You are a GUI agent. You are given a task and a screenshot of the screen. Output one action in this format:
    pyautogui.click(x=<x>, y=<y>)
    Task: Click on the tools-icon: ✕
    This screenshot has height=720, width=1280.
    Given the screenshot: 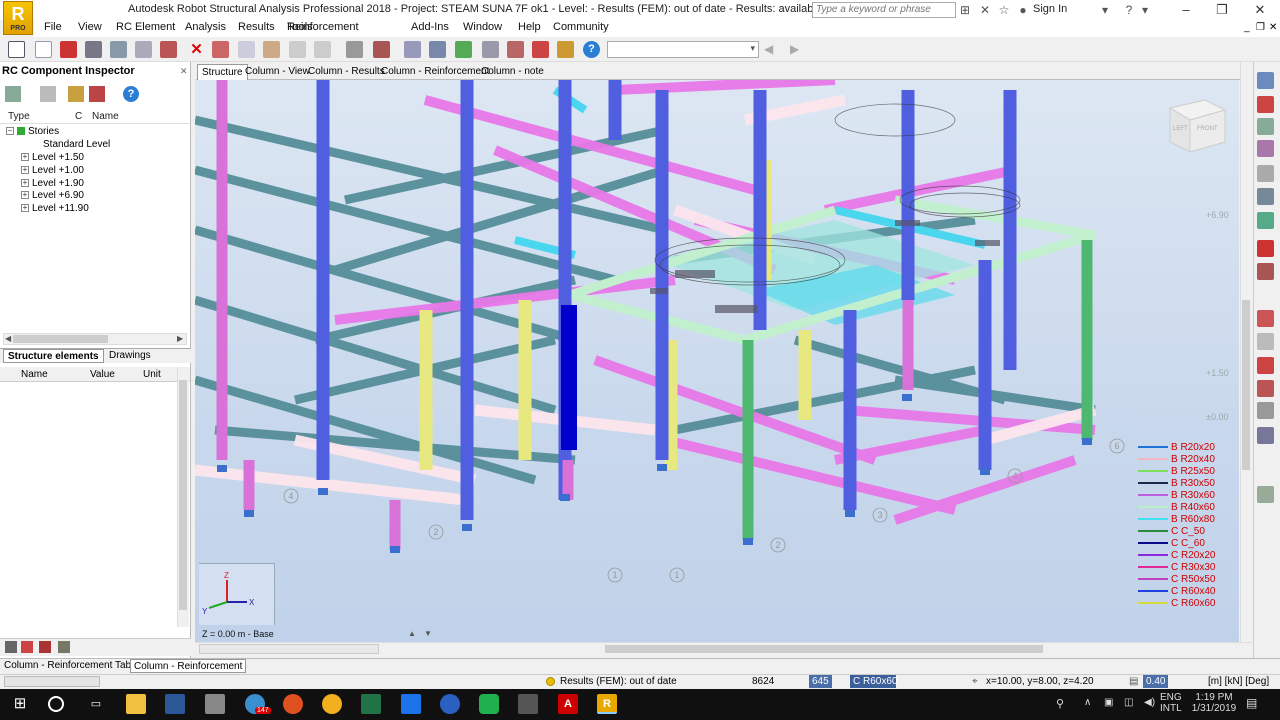 What is the action you would take?
    pyautogui.click(x=985, y=10)
    